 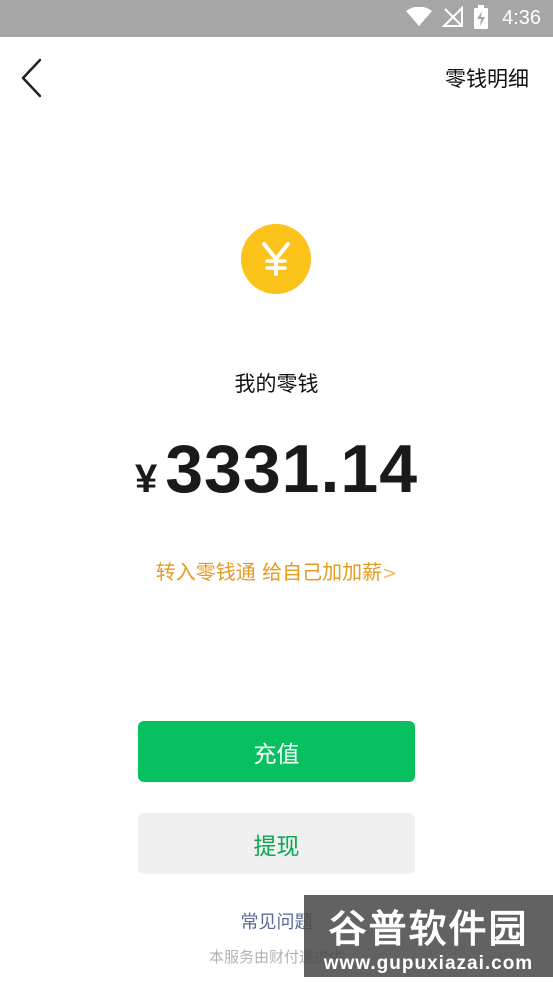 I want to click on withdraw-button: 提现, so click(x=276, y=843).